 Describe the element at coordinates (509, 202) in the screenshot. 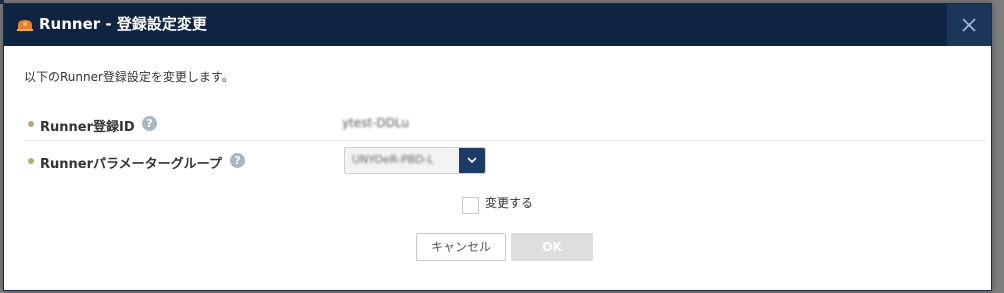

I see `change-checkbox-label: 変更する` at that location.